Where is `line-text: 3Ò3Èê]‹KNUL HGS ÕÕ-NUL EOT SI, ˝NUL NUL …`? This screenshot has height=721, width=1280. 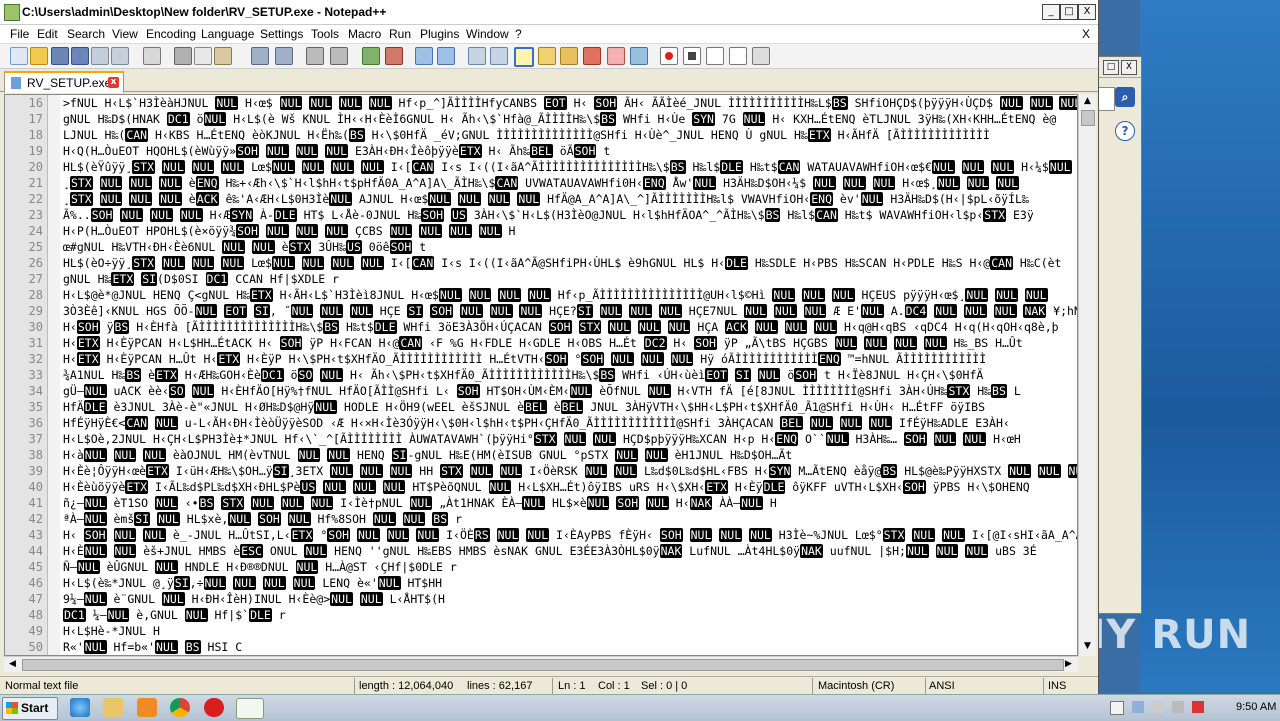
line-text: 3Ò3Èê]‹KNUL HGS ÕÕ-NUL EOT SI, ˝NUL NUL … is located at coordinates (570, 311).